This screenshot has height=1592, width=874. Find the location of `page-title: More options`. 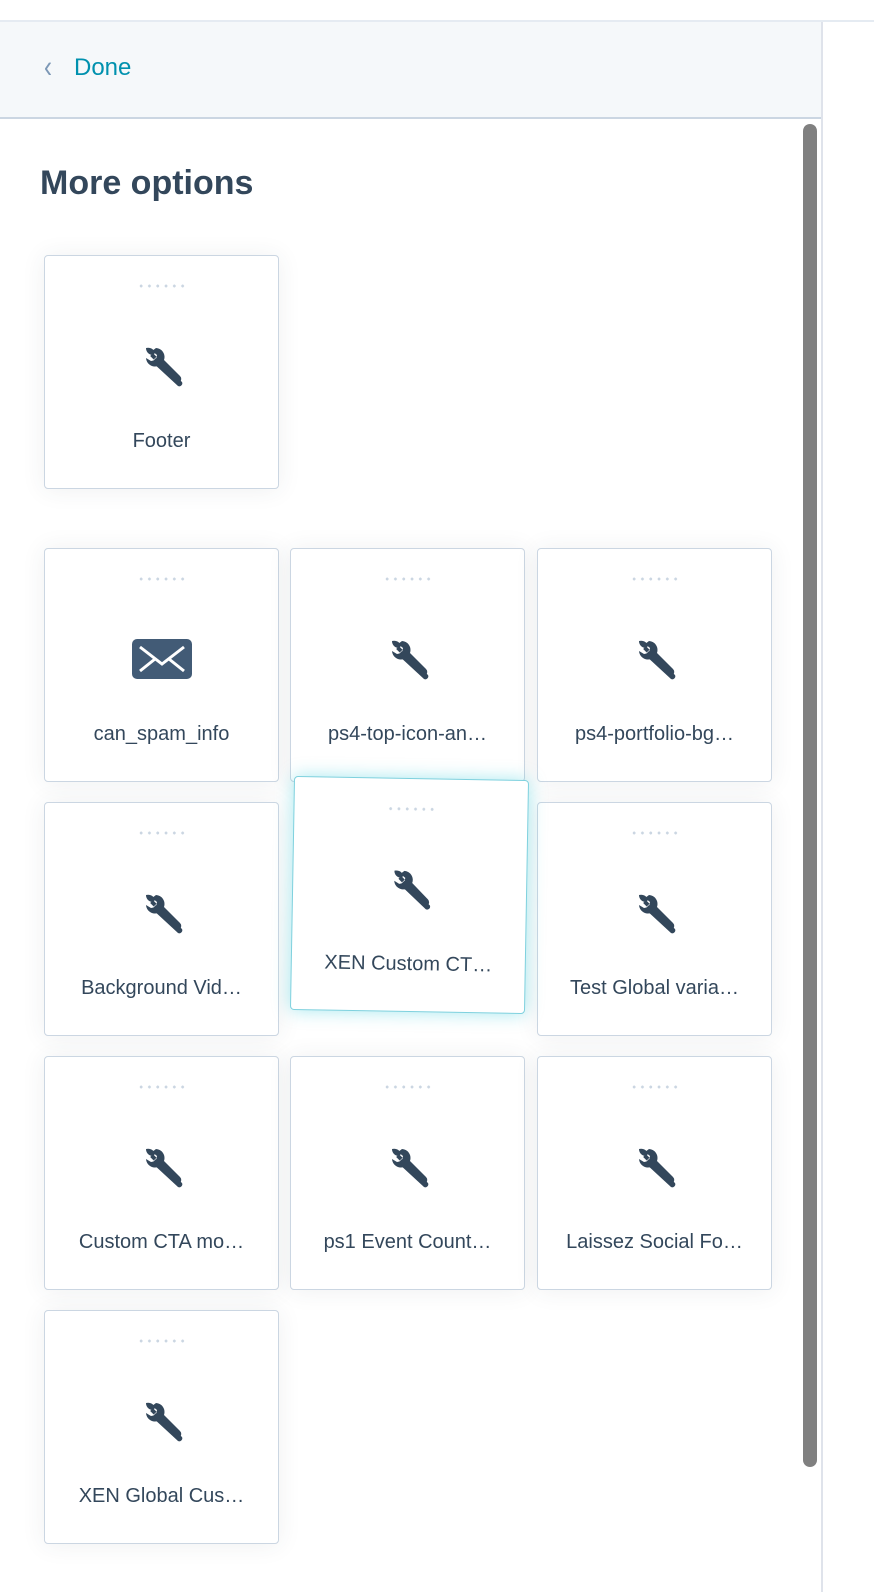

page-title: More options is located at coordinates (147, 183).